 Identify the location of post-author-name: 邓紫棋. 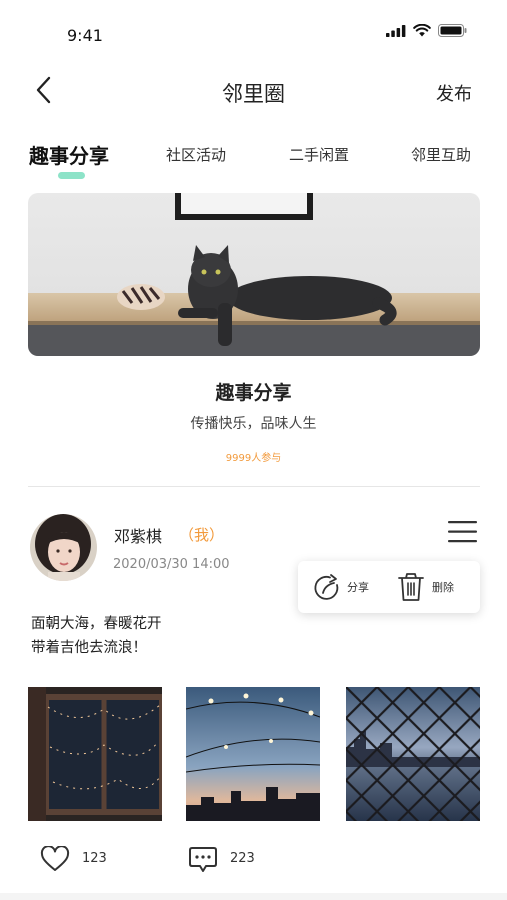
(138, 535).